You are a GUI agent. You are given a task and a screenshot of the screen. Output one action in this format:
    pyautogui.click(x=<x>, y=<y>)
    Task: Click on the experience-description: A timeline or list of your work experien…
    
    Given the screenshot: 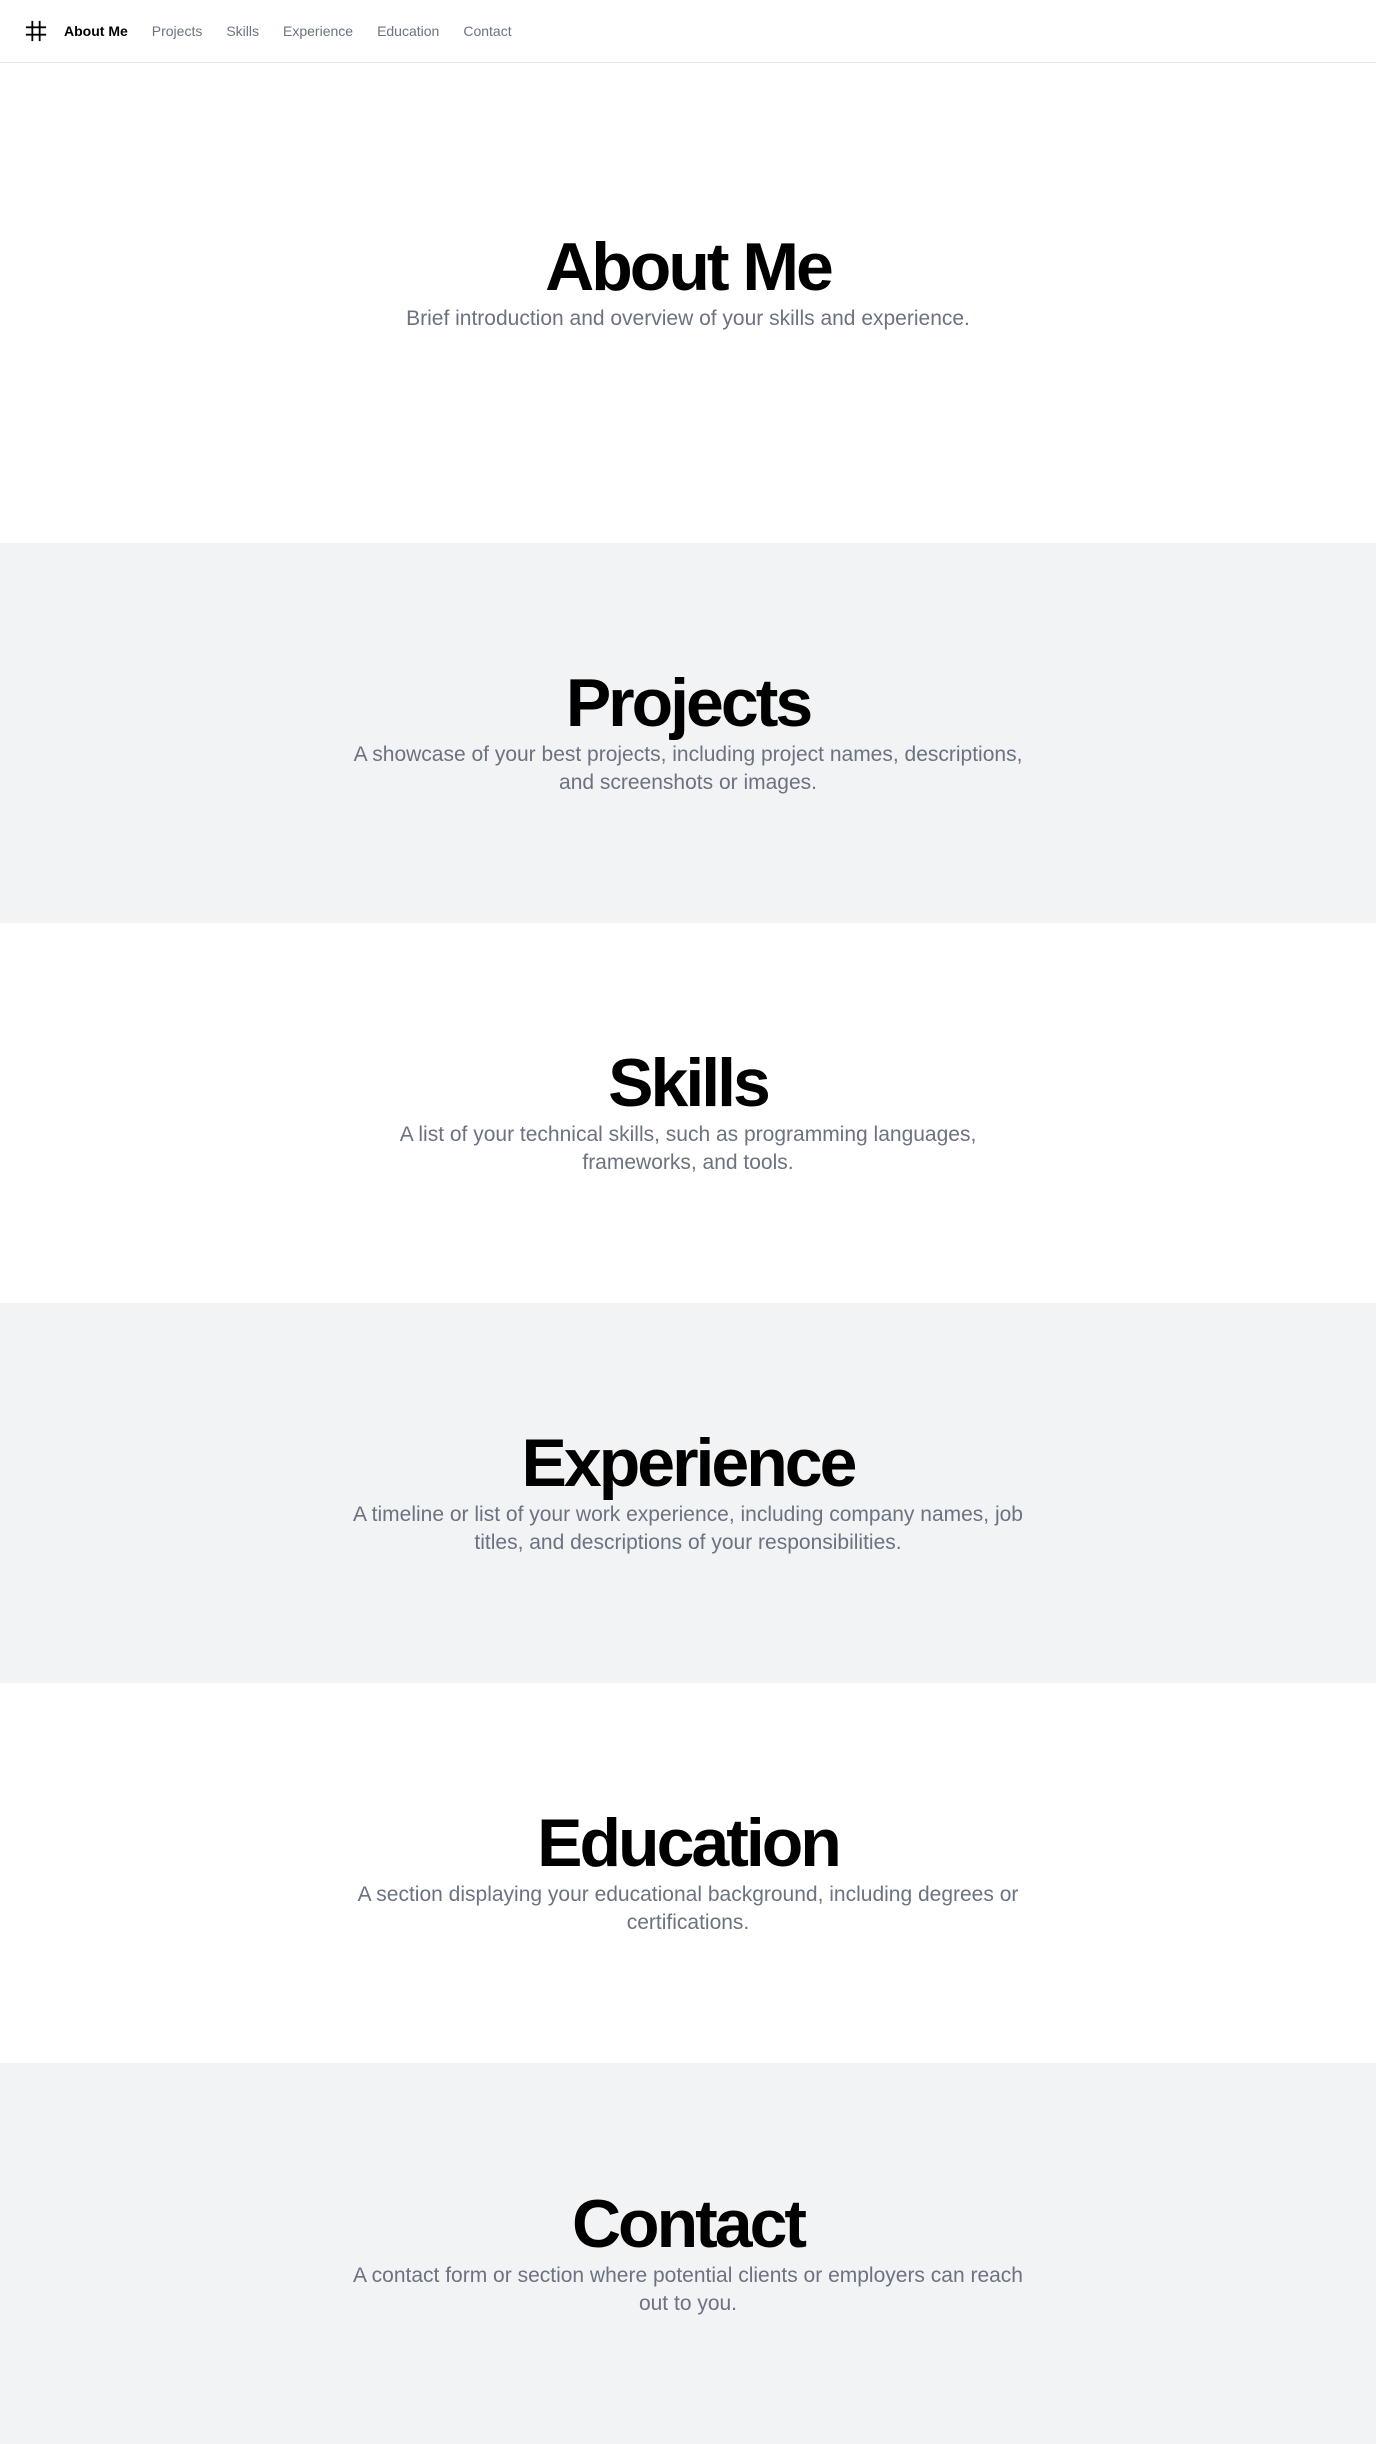 What is the action you would take?
    pyautogui.click(x=688, y=1528)
    